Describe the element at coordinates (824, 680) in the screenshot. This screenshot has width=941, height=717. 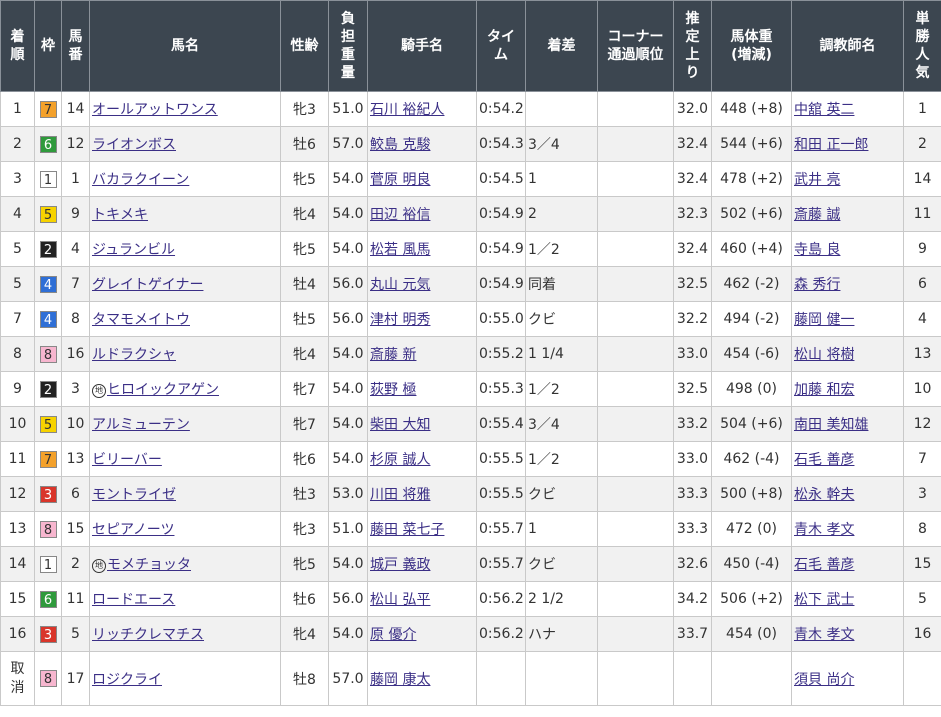
I see `trainer-link: 須貝 尚介` at that location.